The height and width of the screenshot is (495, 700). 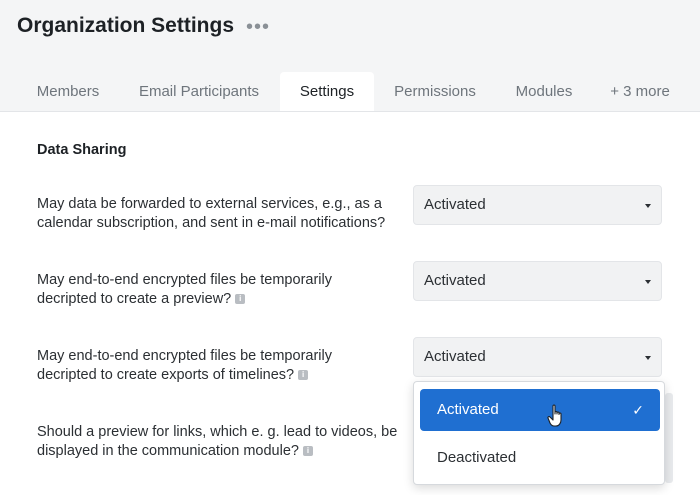 What do you see at coordinates (435, 92) in the screenshot?
I see `tab-permissions: Permissions` at bounding box center [435, 92].